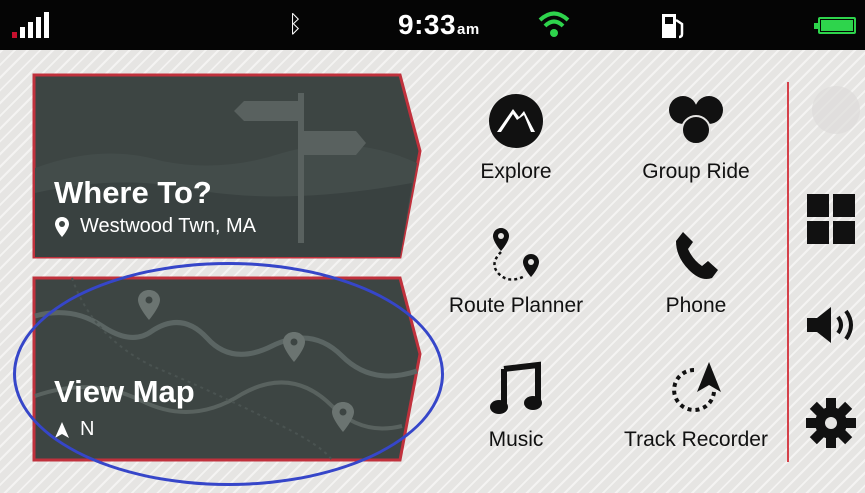 Image resolution: width=865 pixels, height=493 pixels. Describe the element at coordinates (133, 192) in the screenshot. I see `where-to-title: Where To?` at that location.